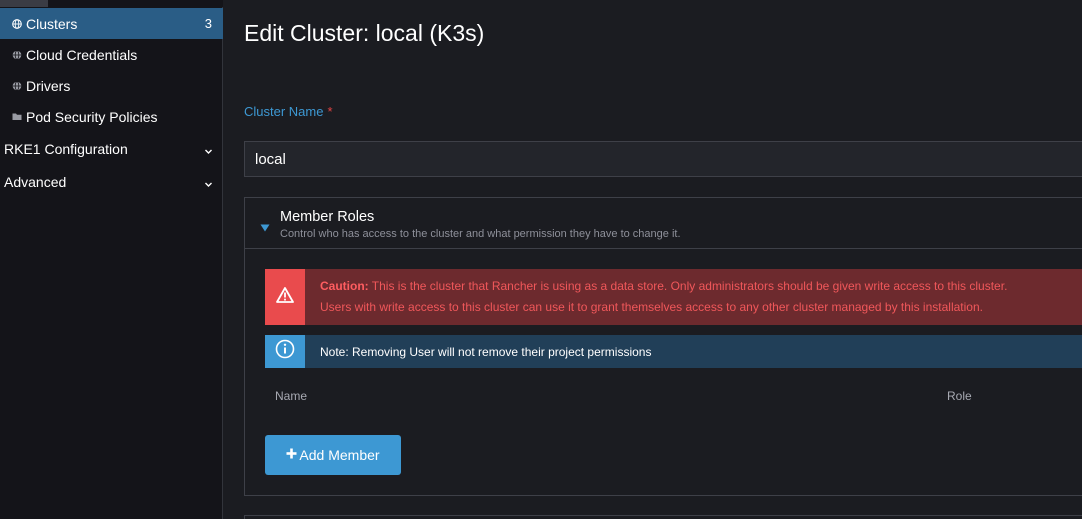  What do you see at coordinates (663, 159) in the screenshot?
I see `cluster-name-input` at bounding box center [663, 159].